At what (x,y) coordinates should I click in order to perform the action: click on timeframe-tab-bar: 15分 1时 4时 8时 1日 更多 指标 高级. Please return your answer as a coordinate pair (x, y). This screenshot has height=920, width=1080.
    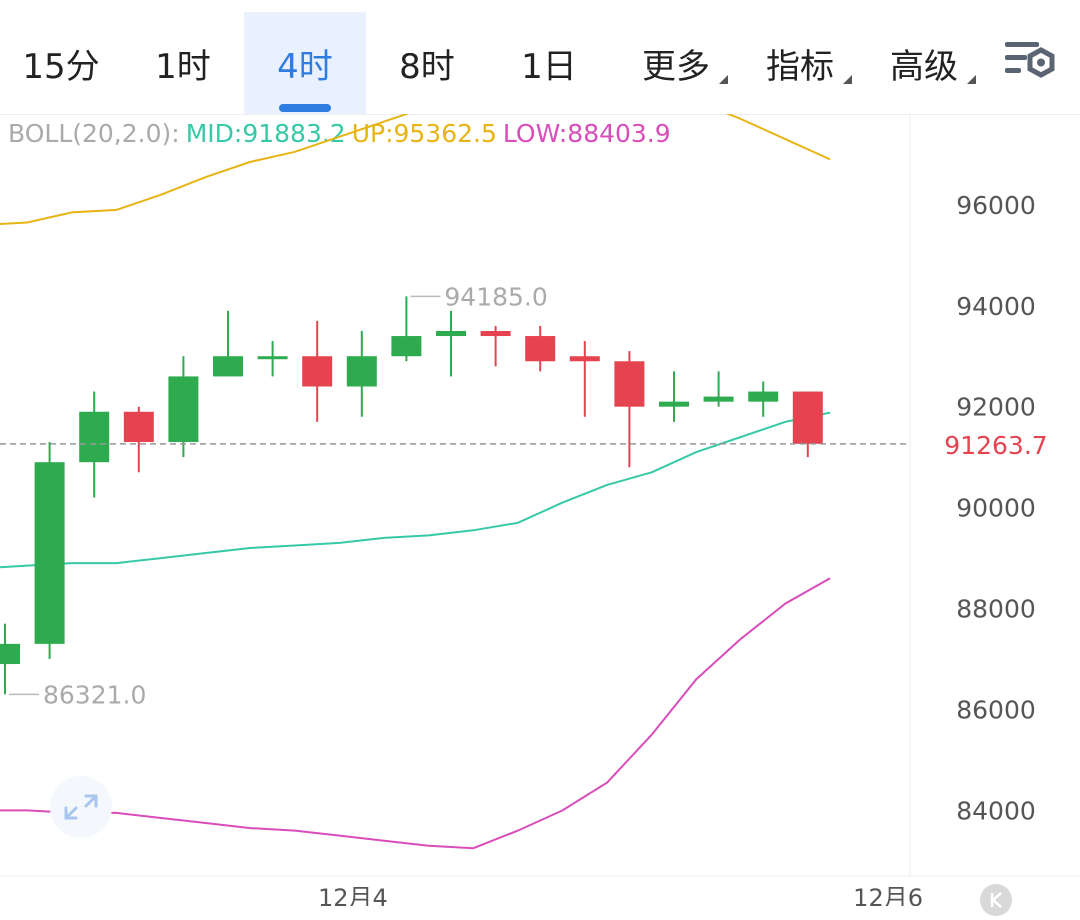
    Looking at the image, I should click on (540, 57).